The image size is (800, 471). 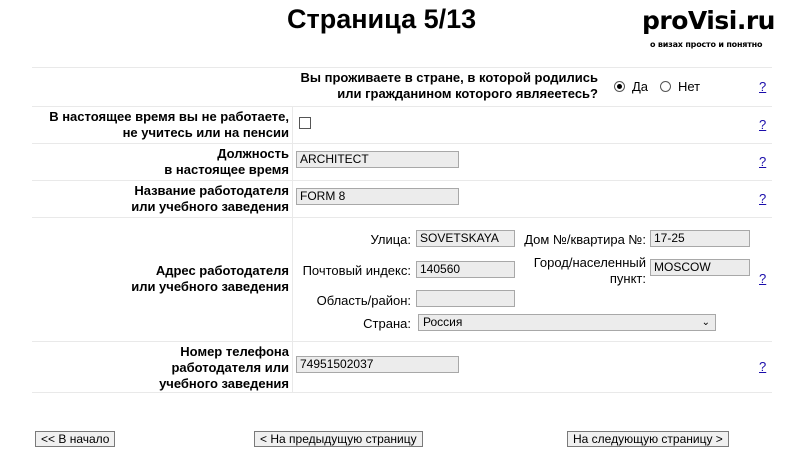 What do you see at coordinates (708, 20) in the screenshot?
I see `logo-brand: proVisi.ru` at bounding box center [708, 20].